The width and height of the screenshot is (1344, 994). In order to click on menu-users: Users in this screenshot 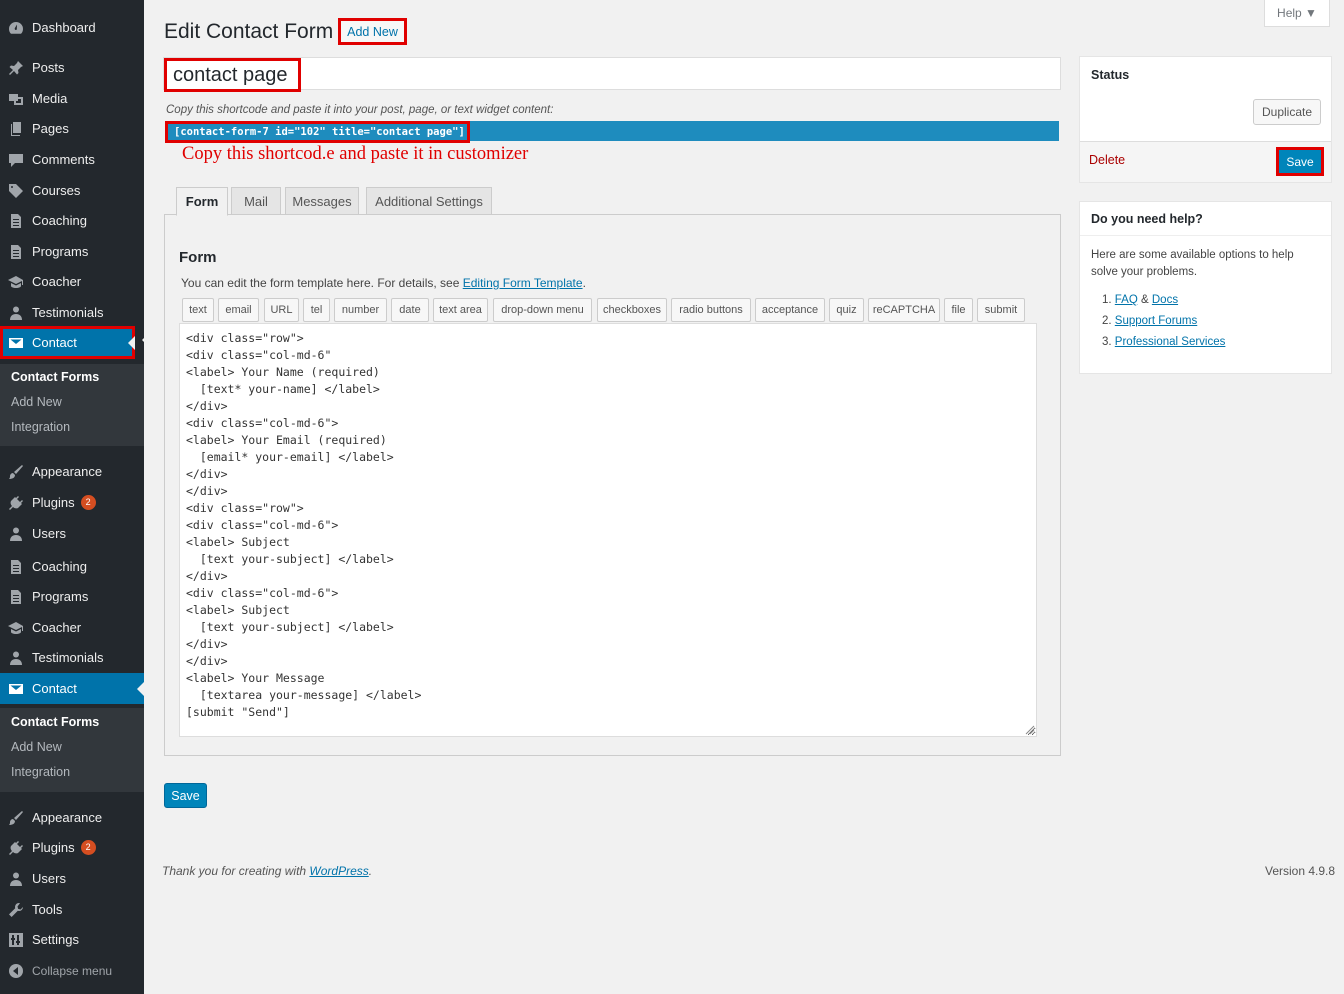, I will do `click(72, 533)`.